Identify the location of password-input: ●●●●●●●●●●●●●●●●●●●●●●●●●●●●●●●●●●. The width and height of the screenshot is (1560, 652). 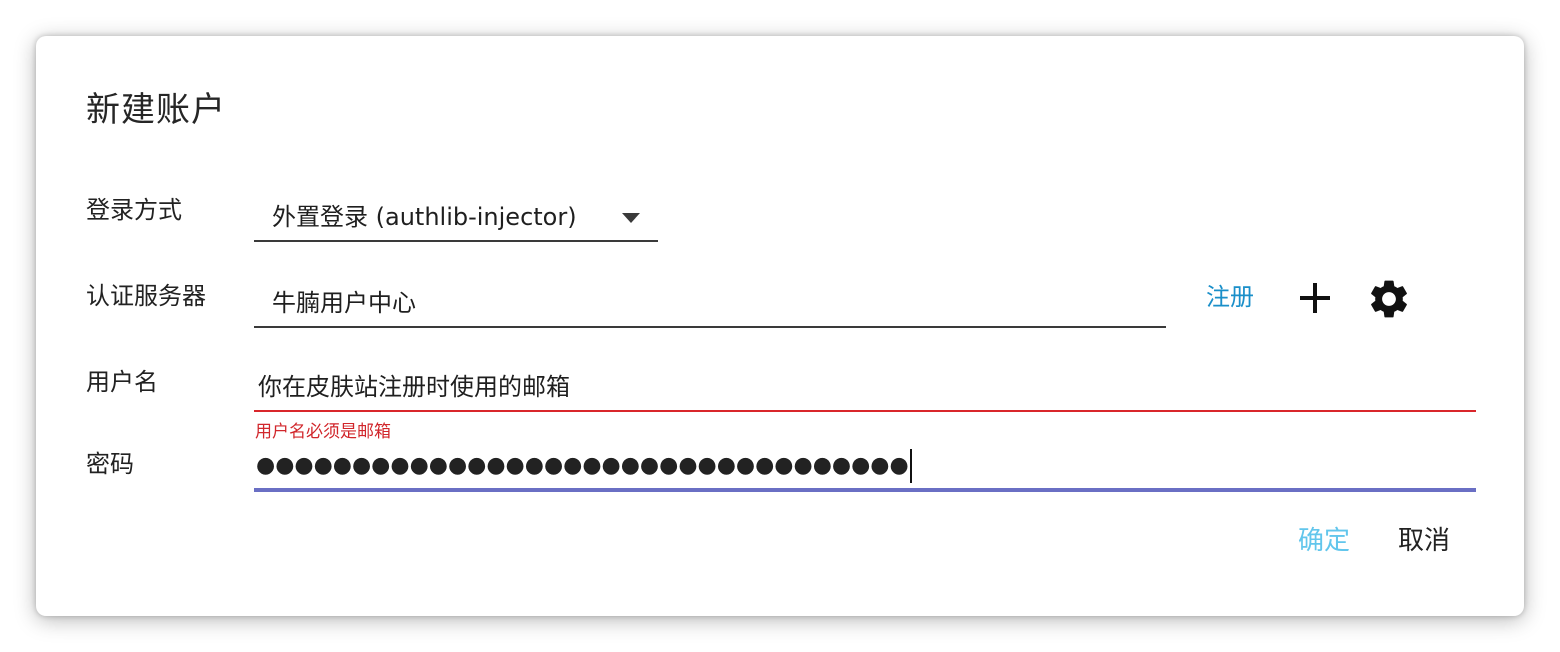
(865, 468).